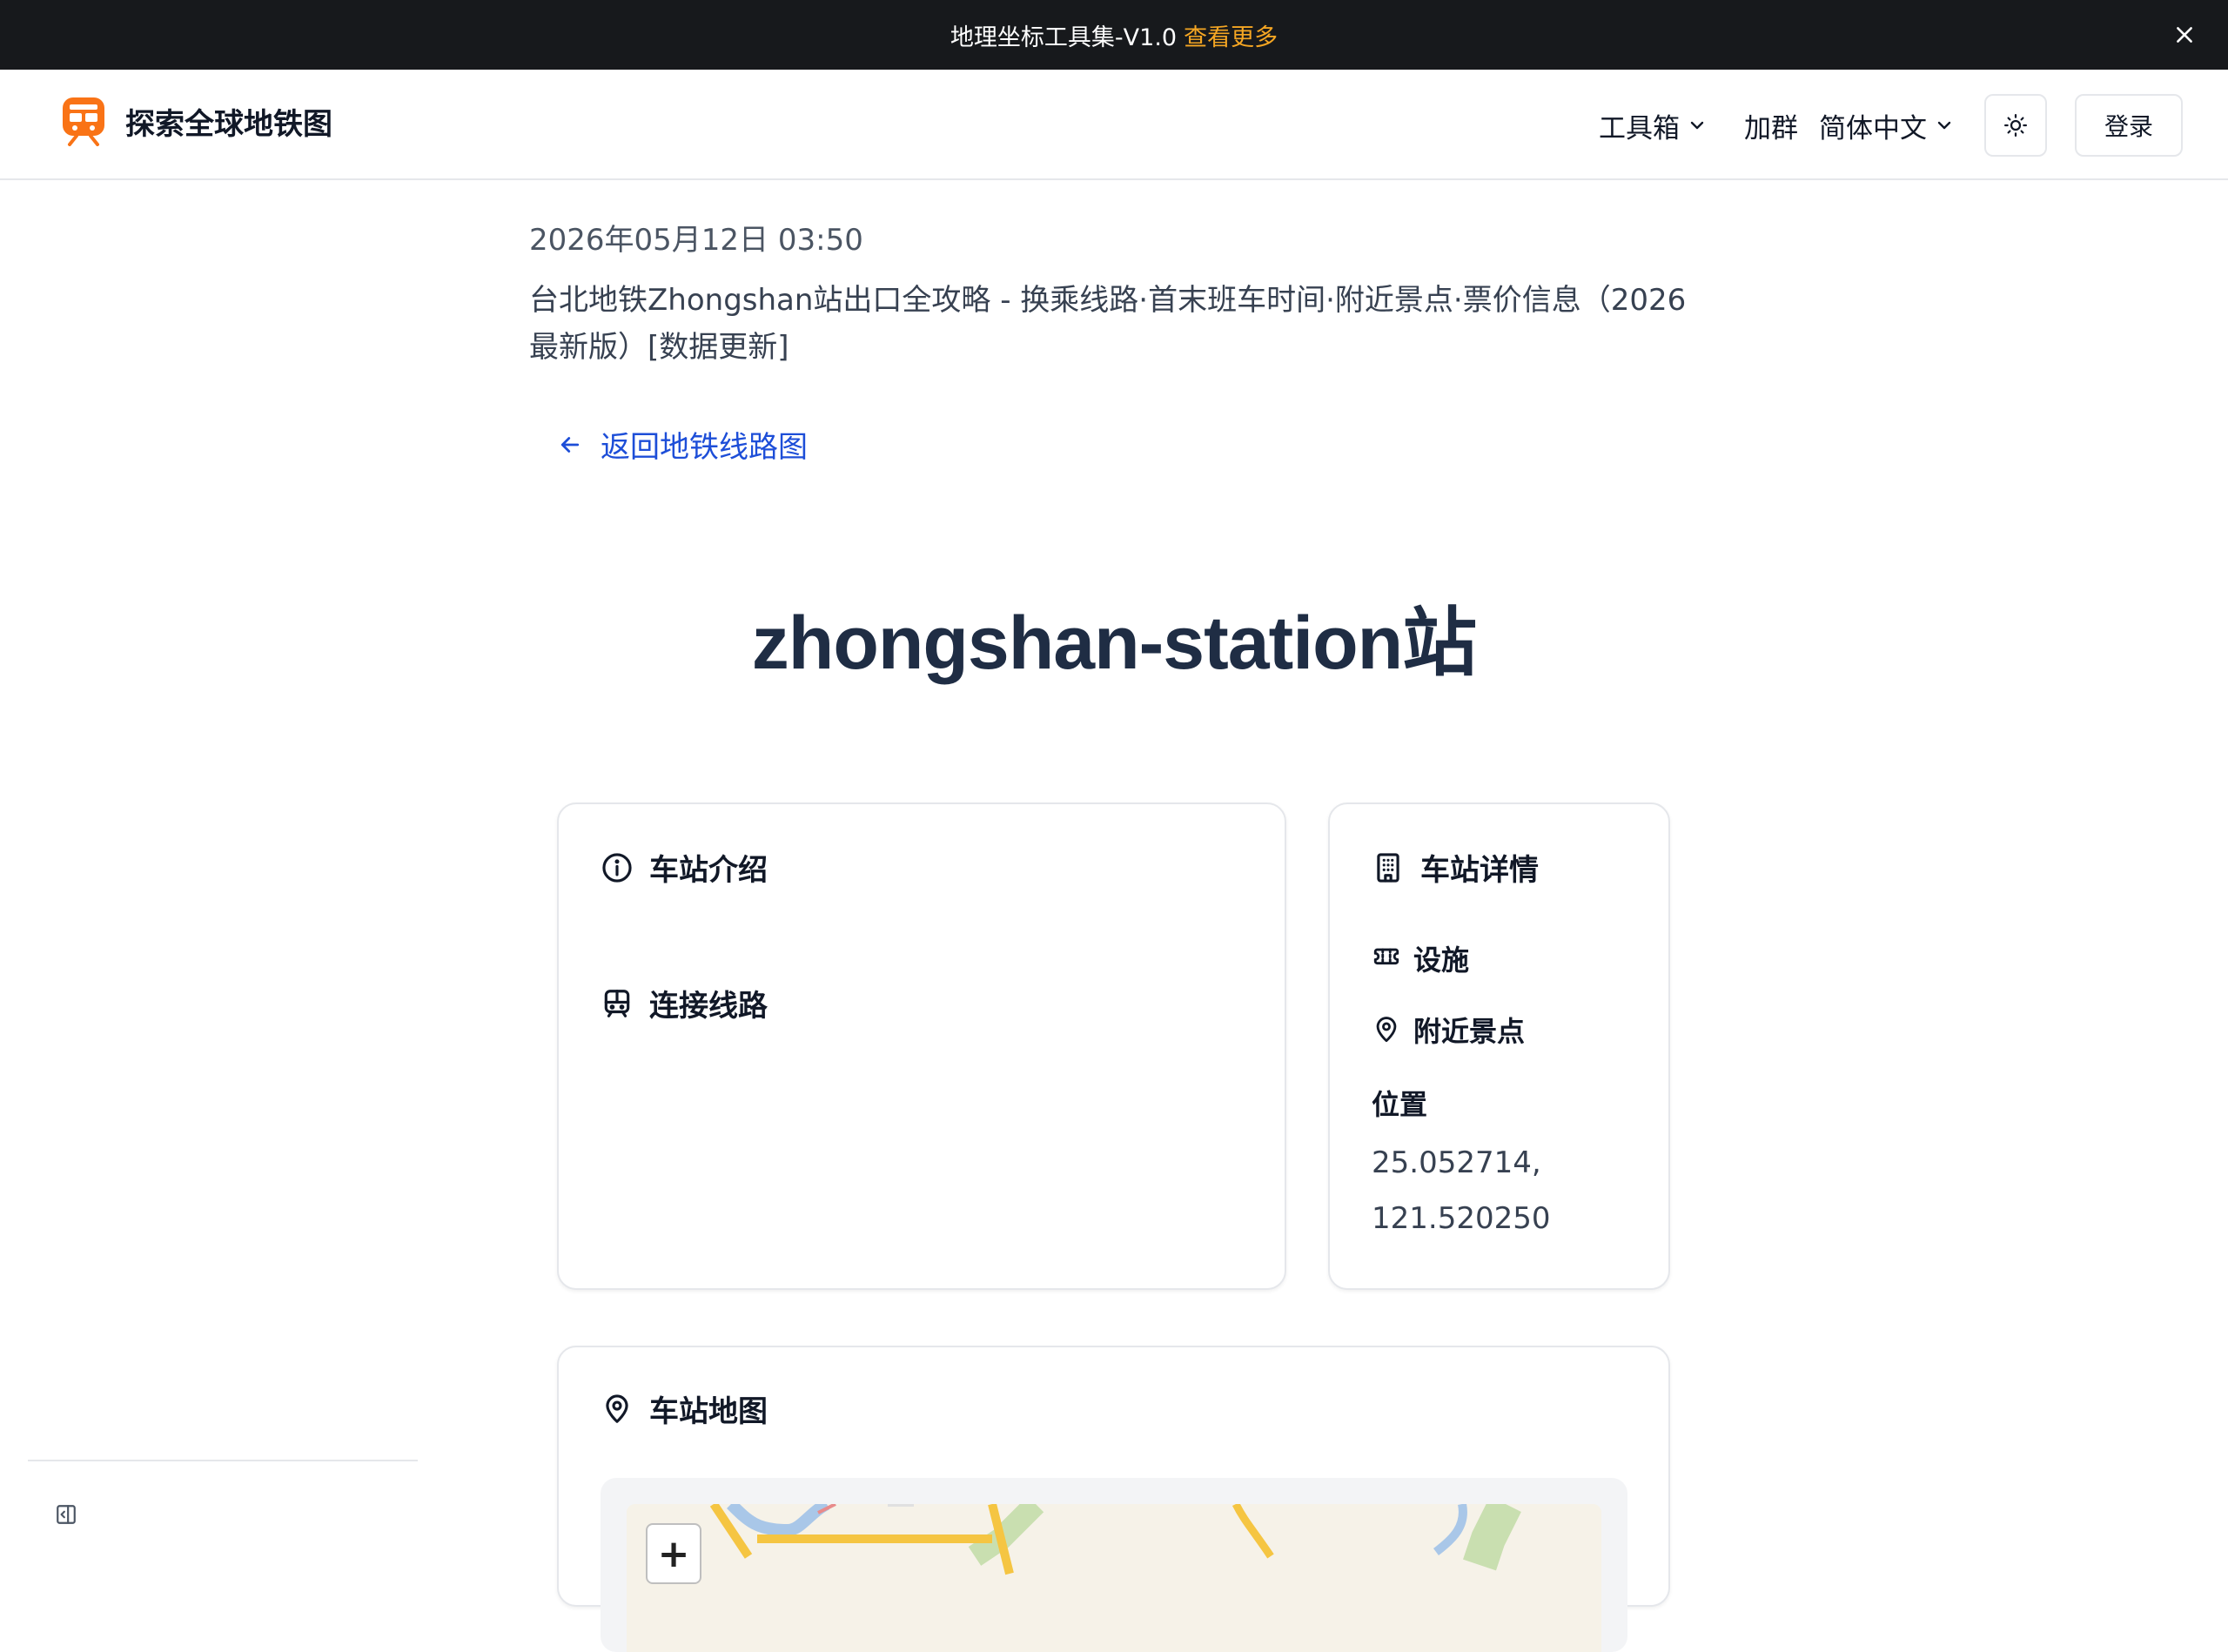 This screenshot has width=2228, height=1652. I want to click on announcement-bar: 地理坐标工具集-V1.0 查看更多, so click(1114, 35).